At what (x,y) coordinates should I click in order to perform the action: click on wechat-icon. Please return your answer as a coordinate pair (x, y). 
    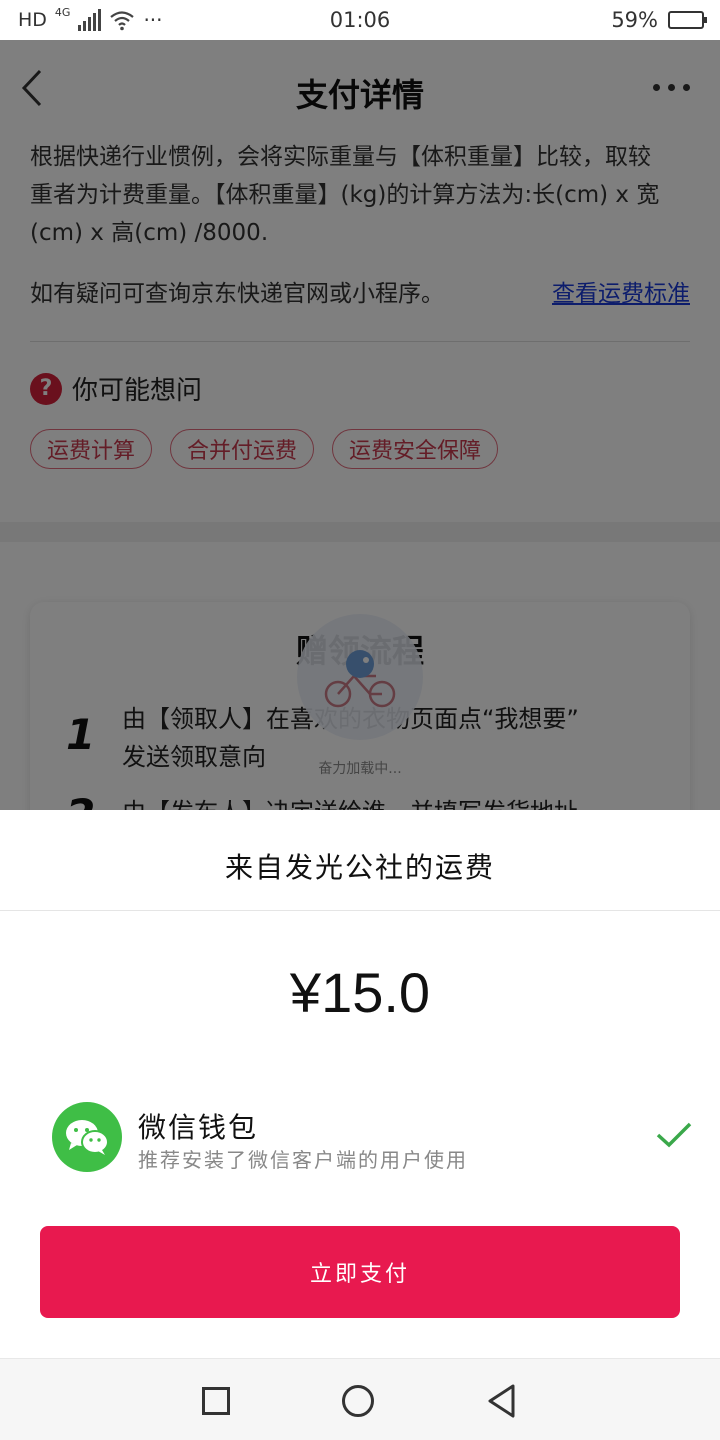
    Looking at the image, I should click on (87, 1137).